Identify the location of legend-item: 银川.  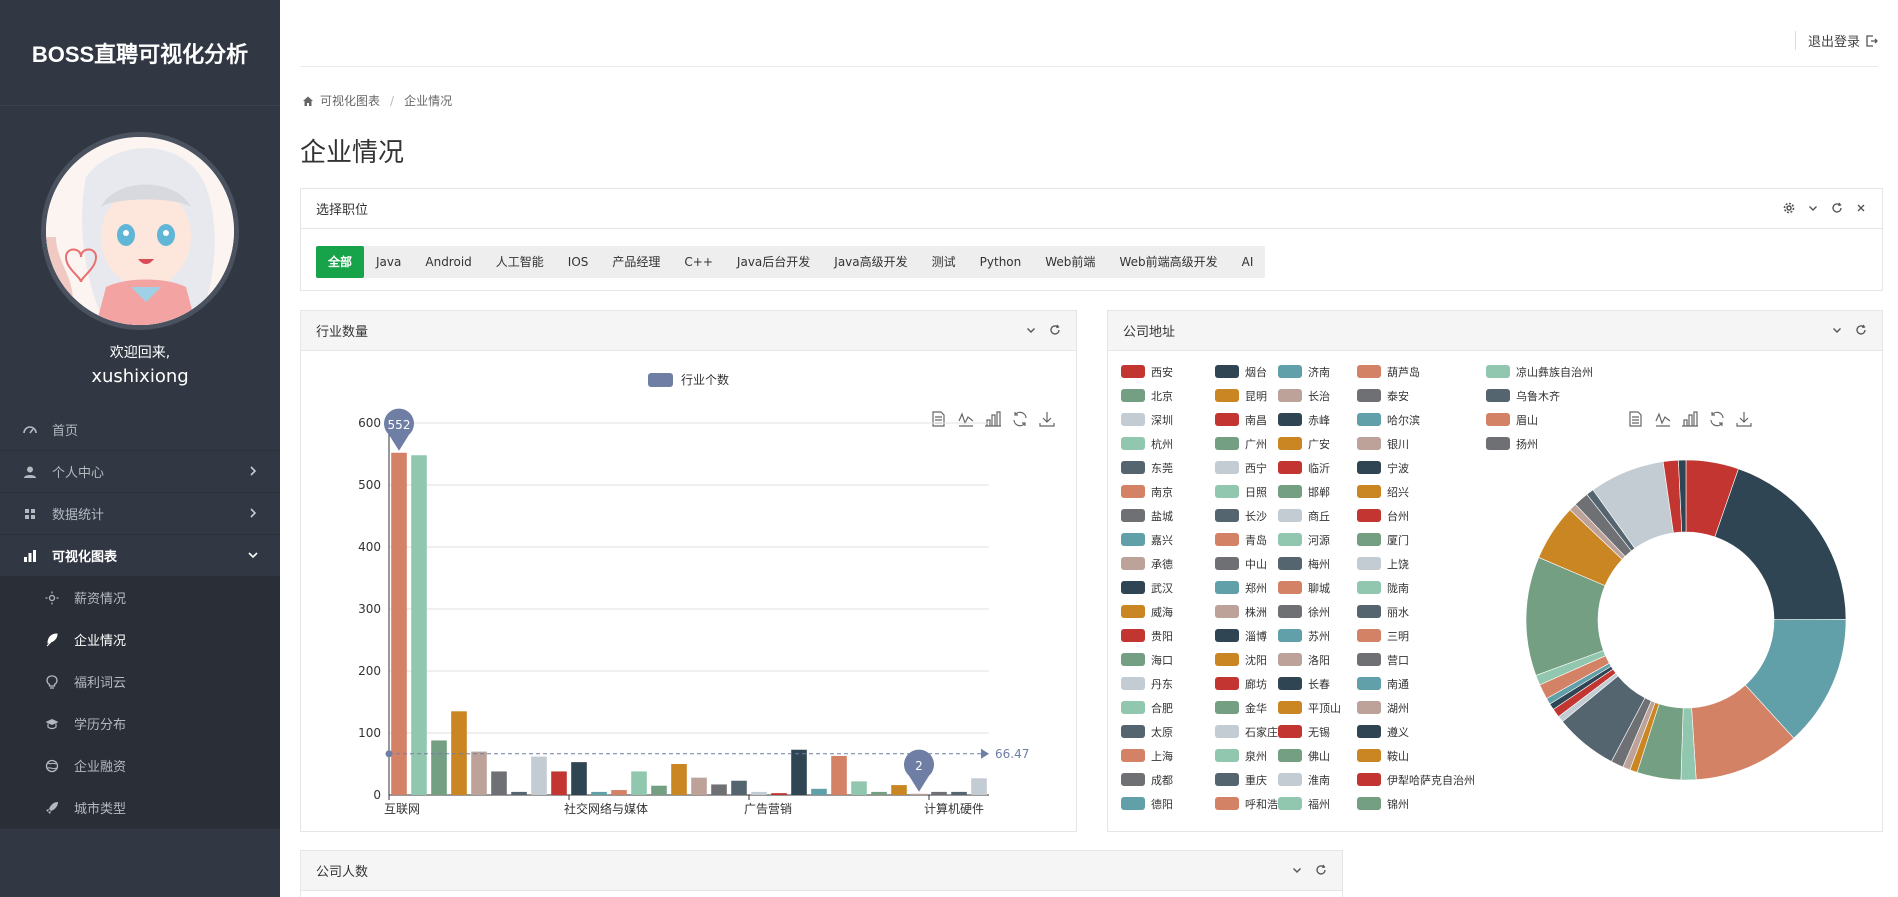
(1383, 444).